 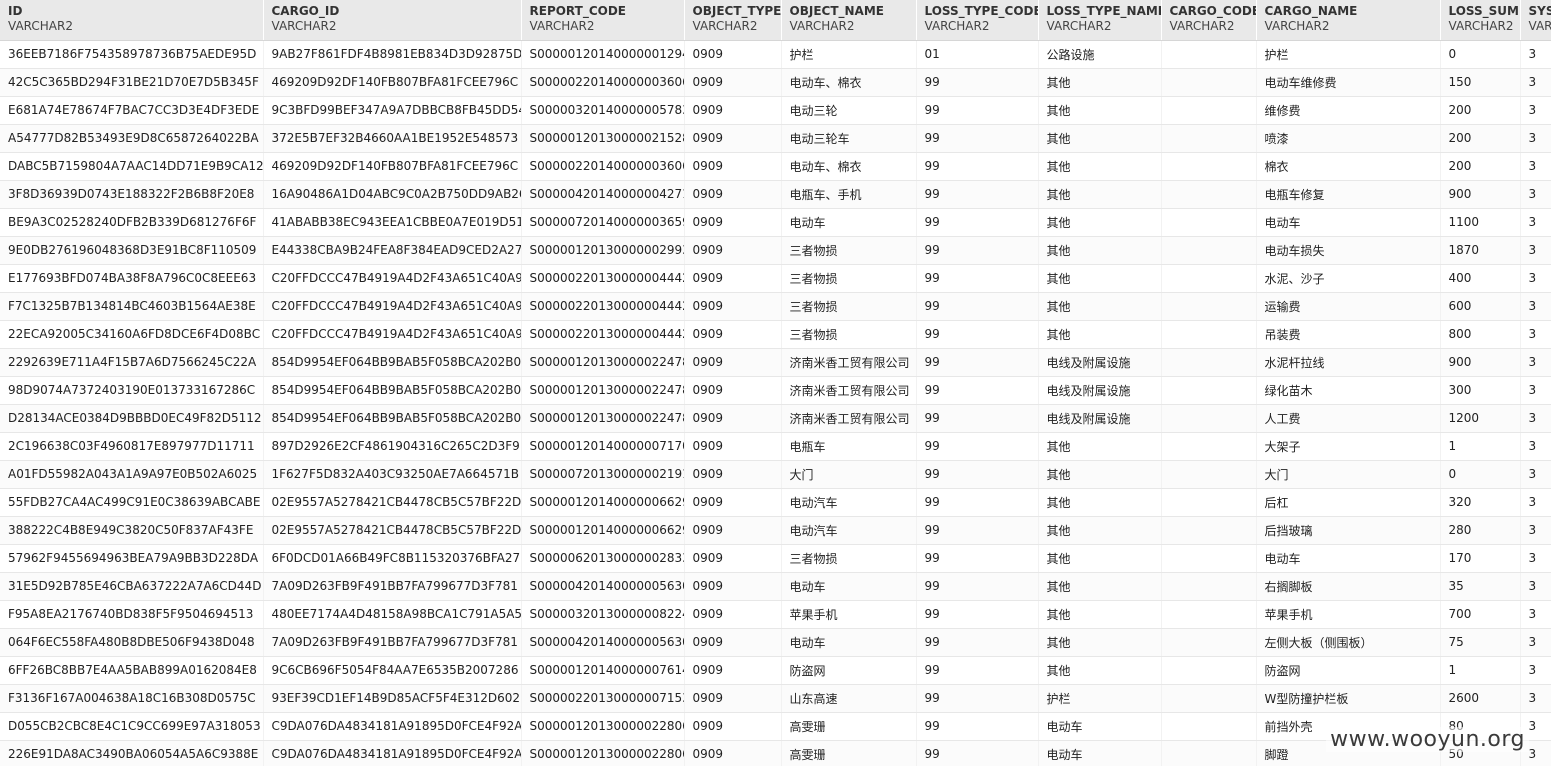 What do you see at coordinates (132, 614) in the screenshot?
I see `table-cell: F95A8EA2176740BD838F5F9504694513` at bounding box center [132, 614].